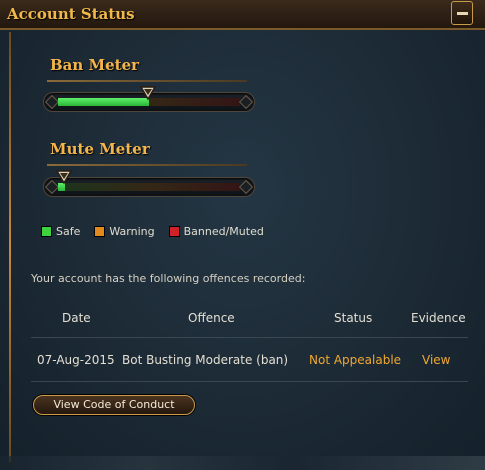 Image resolution: width=485 pixels, height=470 pixels. What do you see at coordinates (147, 165) in the screenshot?
I see `mute-meter-divider` at bounding box center [147, 165].